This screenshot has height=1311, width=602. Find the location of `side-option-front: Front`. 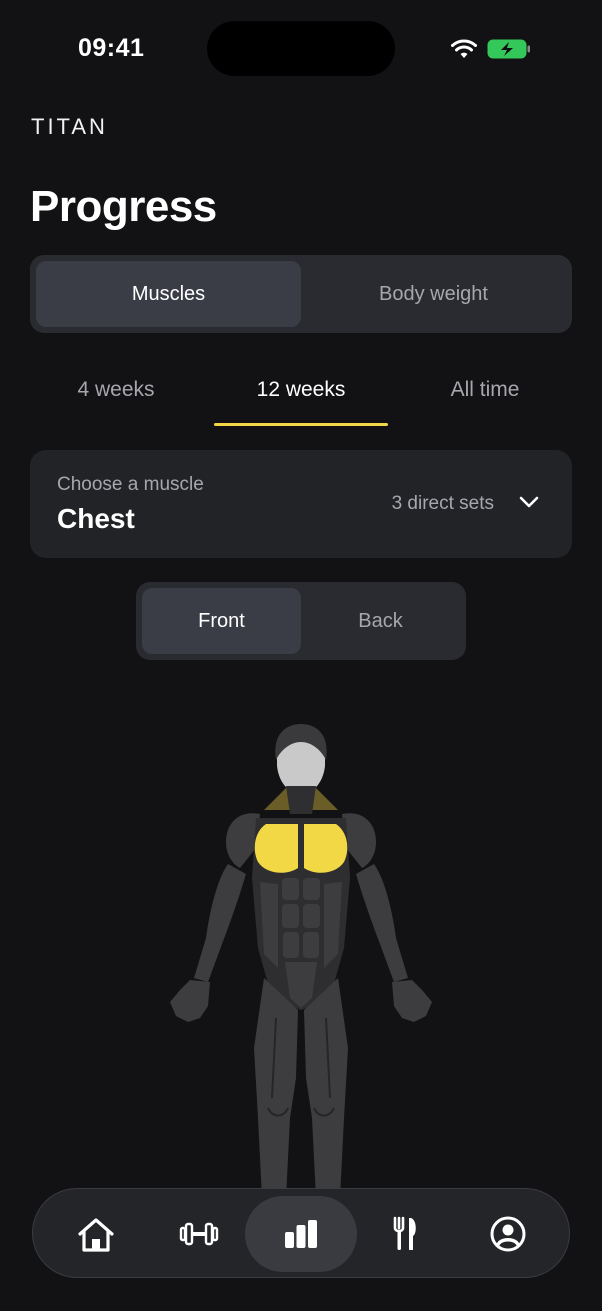

side-option-front: Front is located at coordinates (221, 621).